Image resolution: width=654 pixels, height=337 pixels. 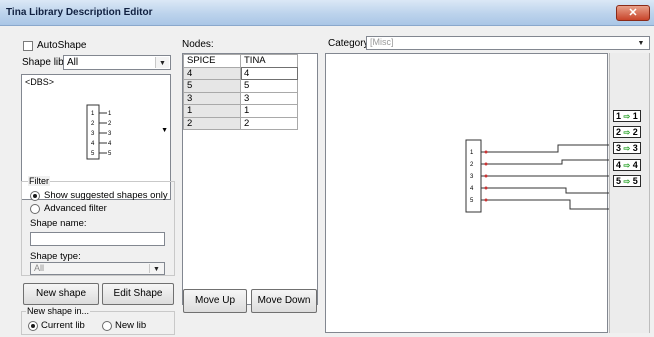 What do you see at coordinates (96, 132) in the screenshot?
I see `shape-preview` at bounding box center [96, 132].